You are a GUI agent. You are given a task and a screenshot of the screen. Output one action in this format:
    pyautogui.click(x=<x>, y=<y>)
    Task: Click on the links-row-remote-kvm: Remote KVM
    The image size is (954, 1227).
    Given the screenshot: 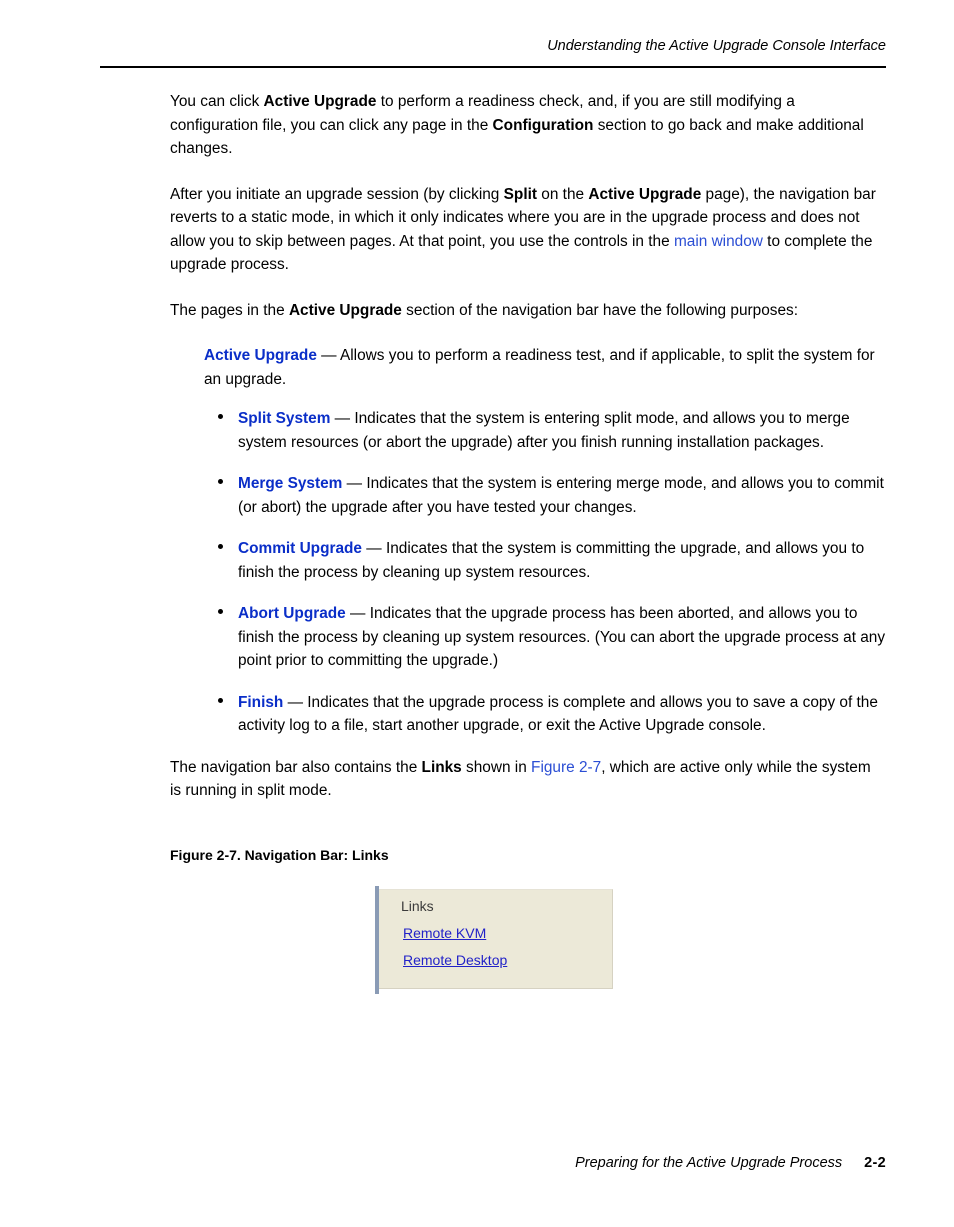 What is the action you would take?
    pyautogui.click(x=504, y=938)
    